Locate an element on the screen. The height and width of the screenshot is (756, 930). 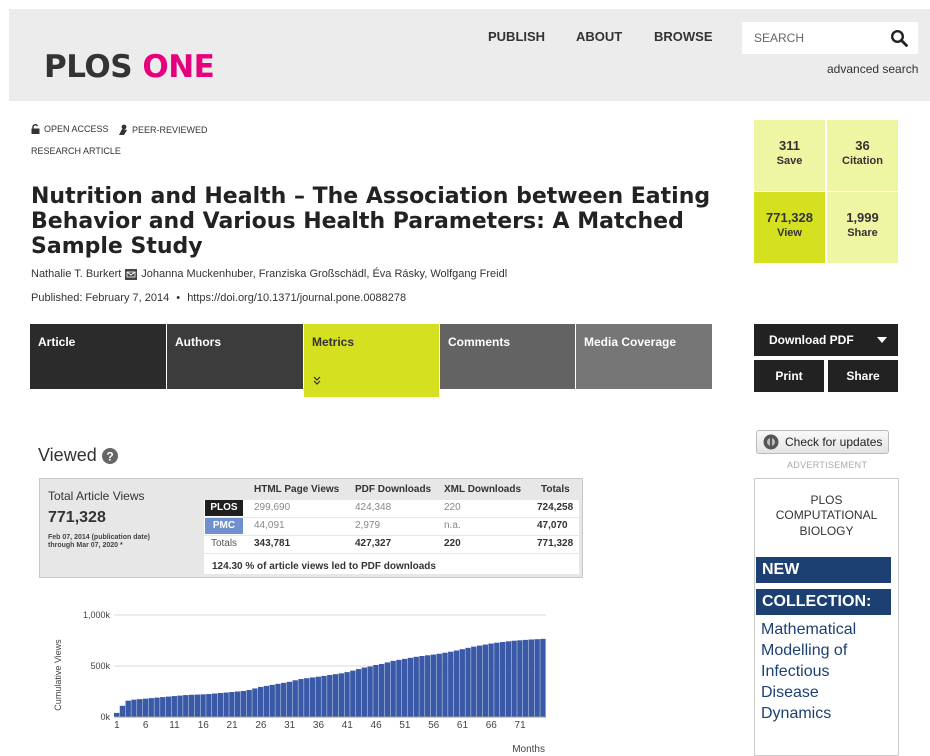
plos-one-logo: PLOS ONE is located at coordinates (129, 67).